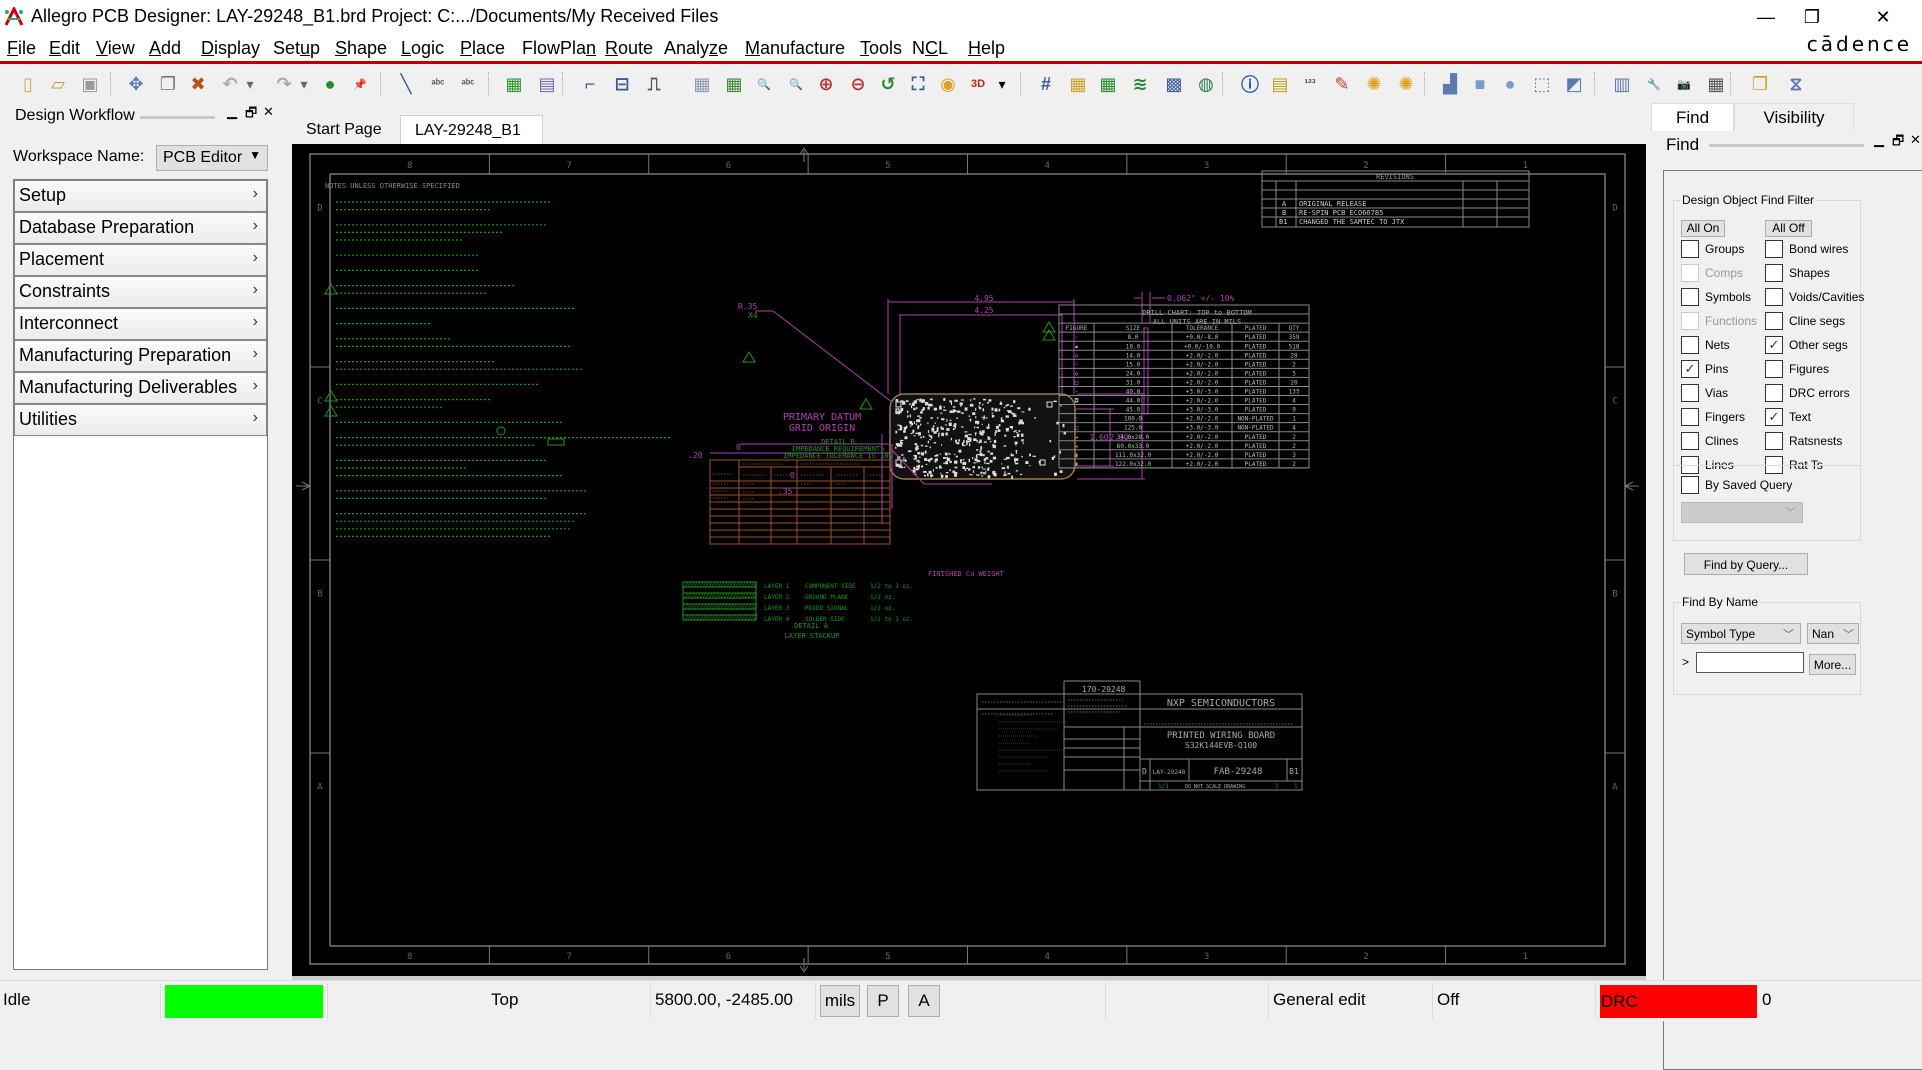 The height and width of the screenshot is (1070, 1922). What do you see at coordinates (1250, 84) in the screenshot?
I see `info-icon: ⓘ` at bounding box center [1250, 84].